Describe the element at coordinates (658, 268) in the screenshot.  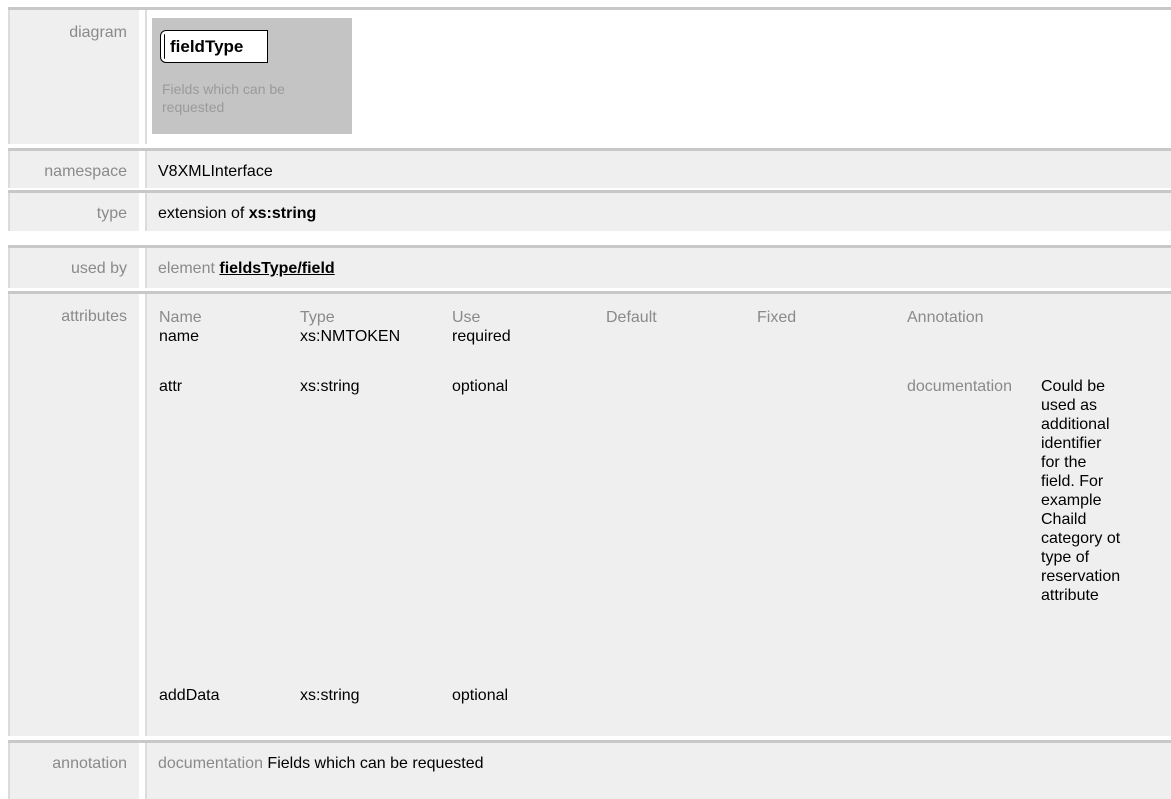
I see `row-value: element fieldsType/field` at that location.